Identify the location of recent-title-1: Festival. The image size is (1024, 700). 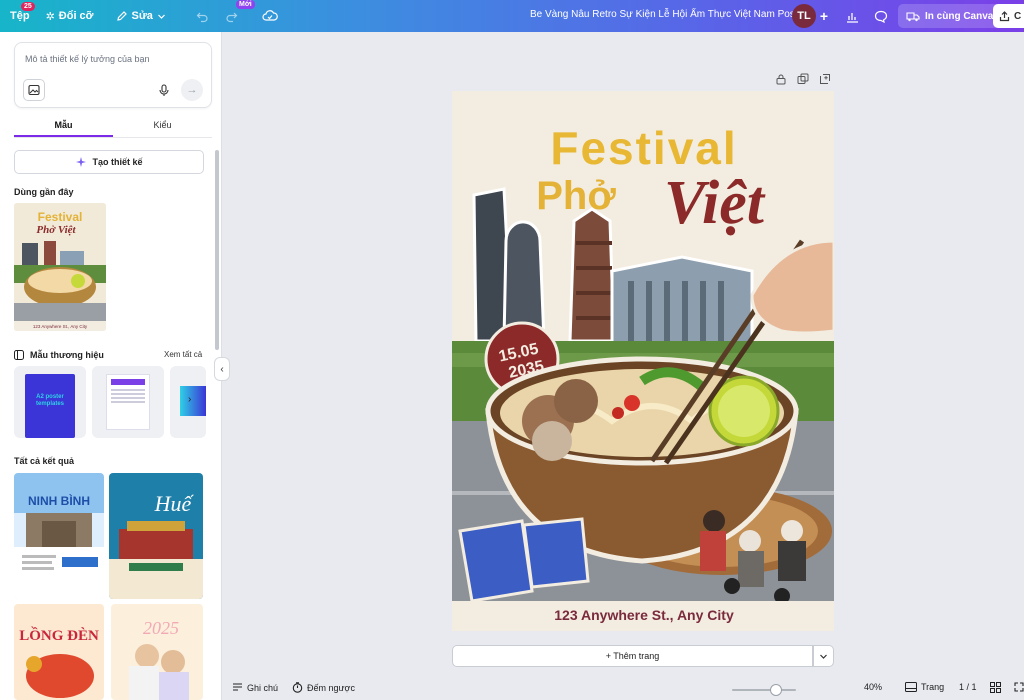
(60, 217).